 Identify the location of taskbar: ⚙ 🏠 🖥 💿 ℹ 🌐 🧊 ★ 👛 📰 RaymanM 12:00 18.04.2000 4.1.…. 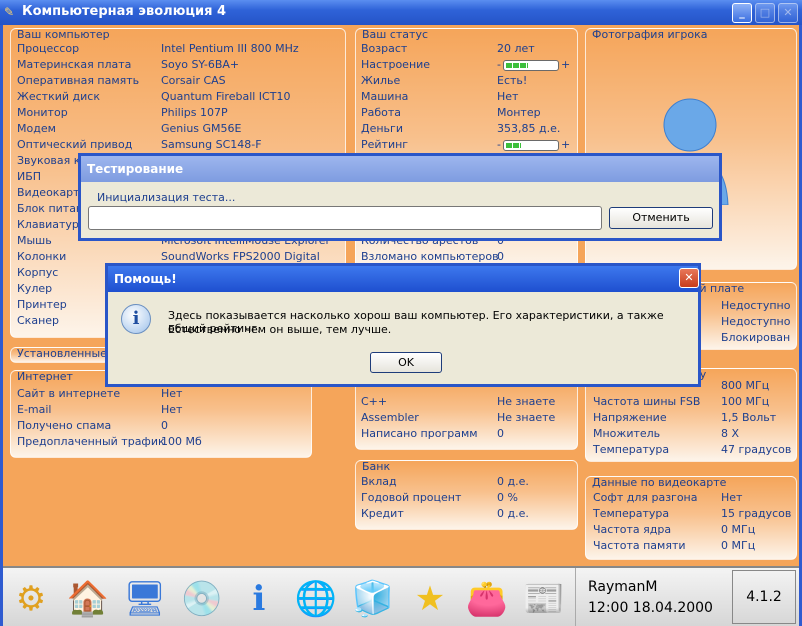
(401, 596).